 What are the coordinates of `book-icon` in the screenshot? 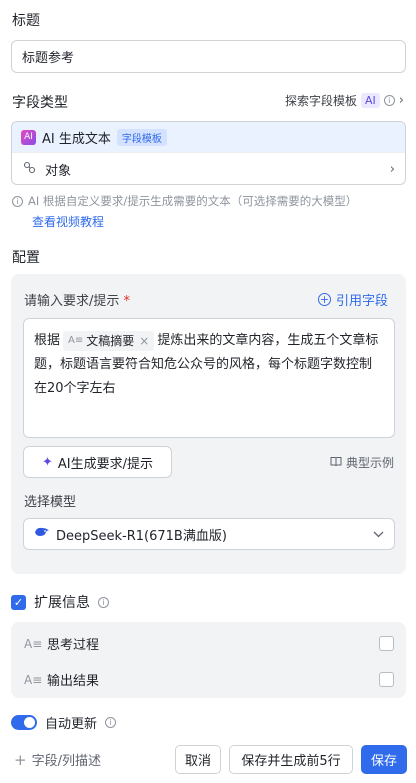 It's located at (336, 463).